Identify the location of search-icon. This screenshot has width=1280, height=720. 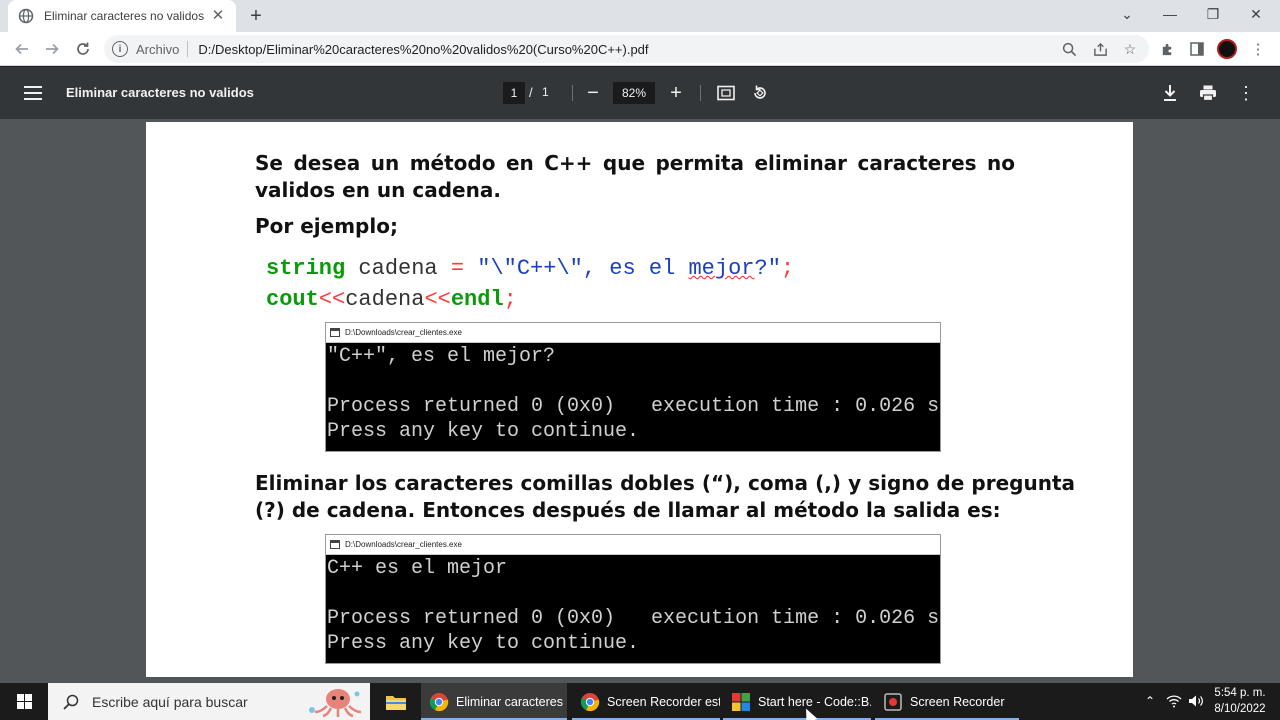
(71, 702).